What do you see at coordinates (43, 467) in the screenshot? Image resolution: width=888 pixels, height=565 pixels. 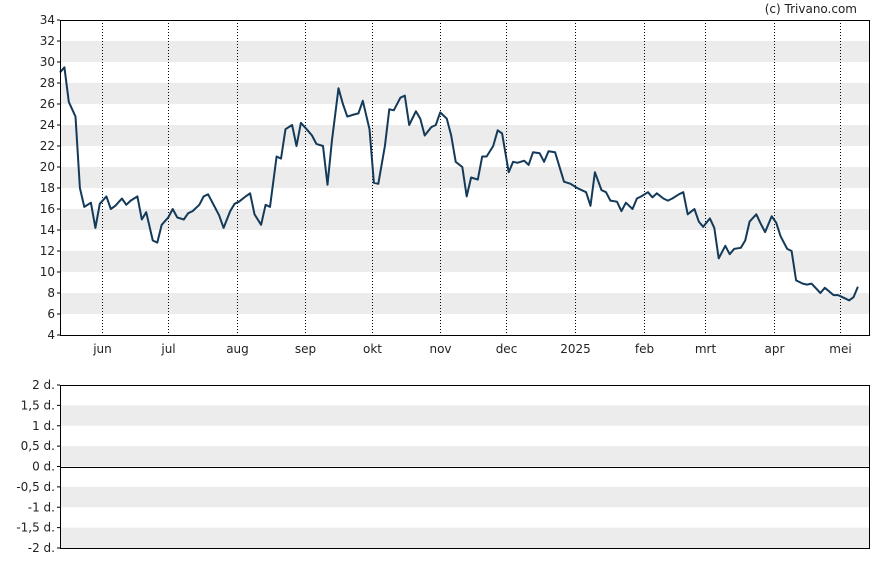 I see `sub-y-tick-label: 0 d.` at bounding box center [43, 467].